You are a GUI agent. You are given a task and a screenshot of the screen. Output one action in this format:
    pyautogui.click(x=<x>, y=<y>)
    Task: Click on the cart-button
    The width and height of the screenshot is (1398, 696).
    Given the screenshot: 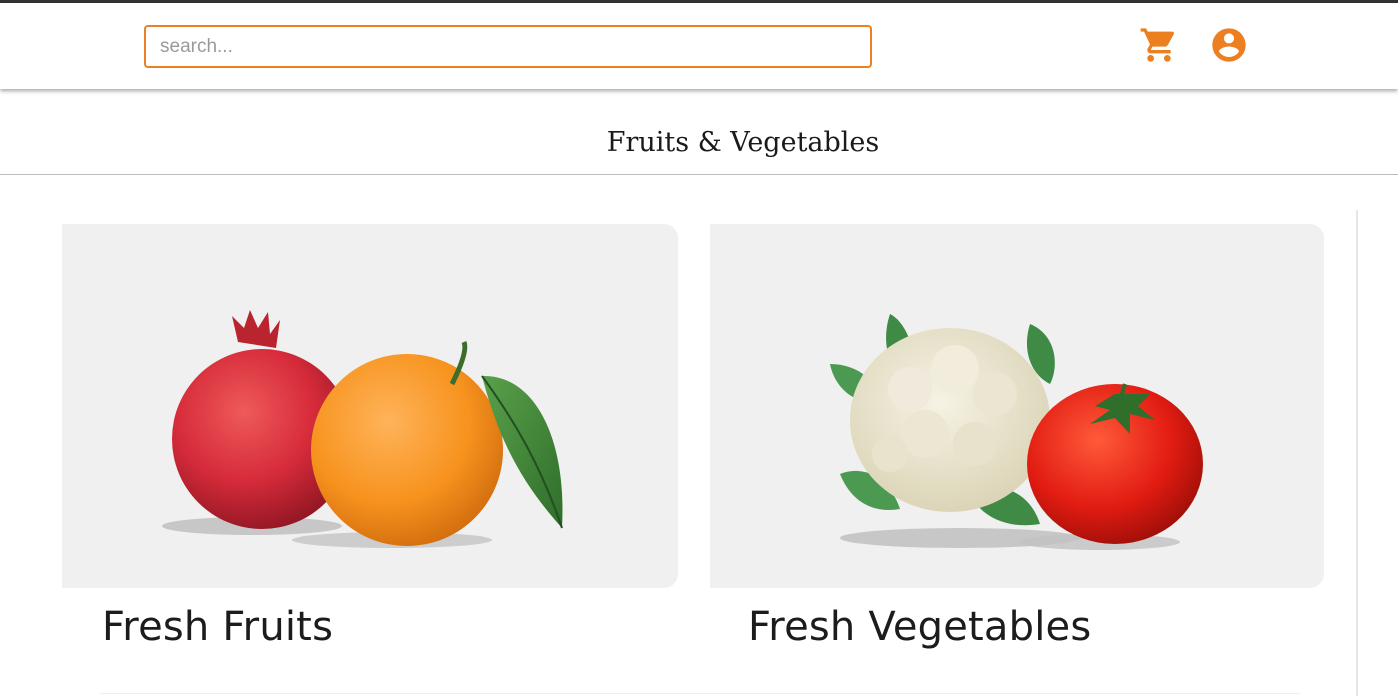 What is the action you would take?
    pyautogui.click(x=1159, y=45)
    